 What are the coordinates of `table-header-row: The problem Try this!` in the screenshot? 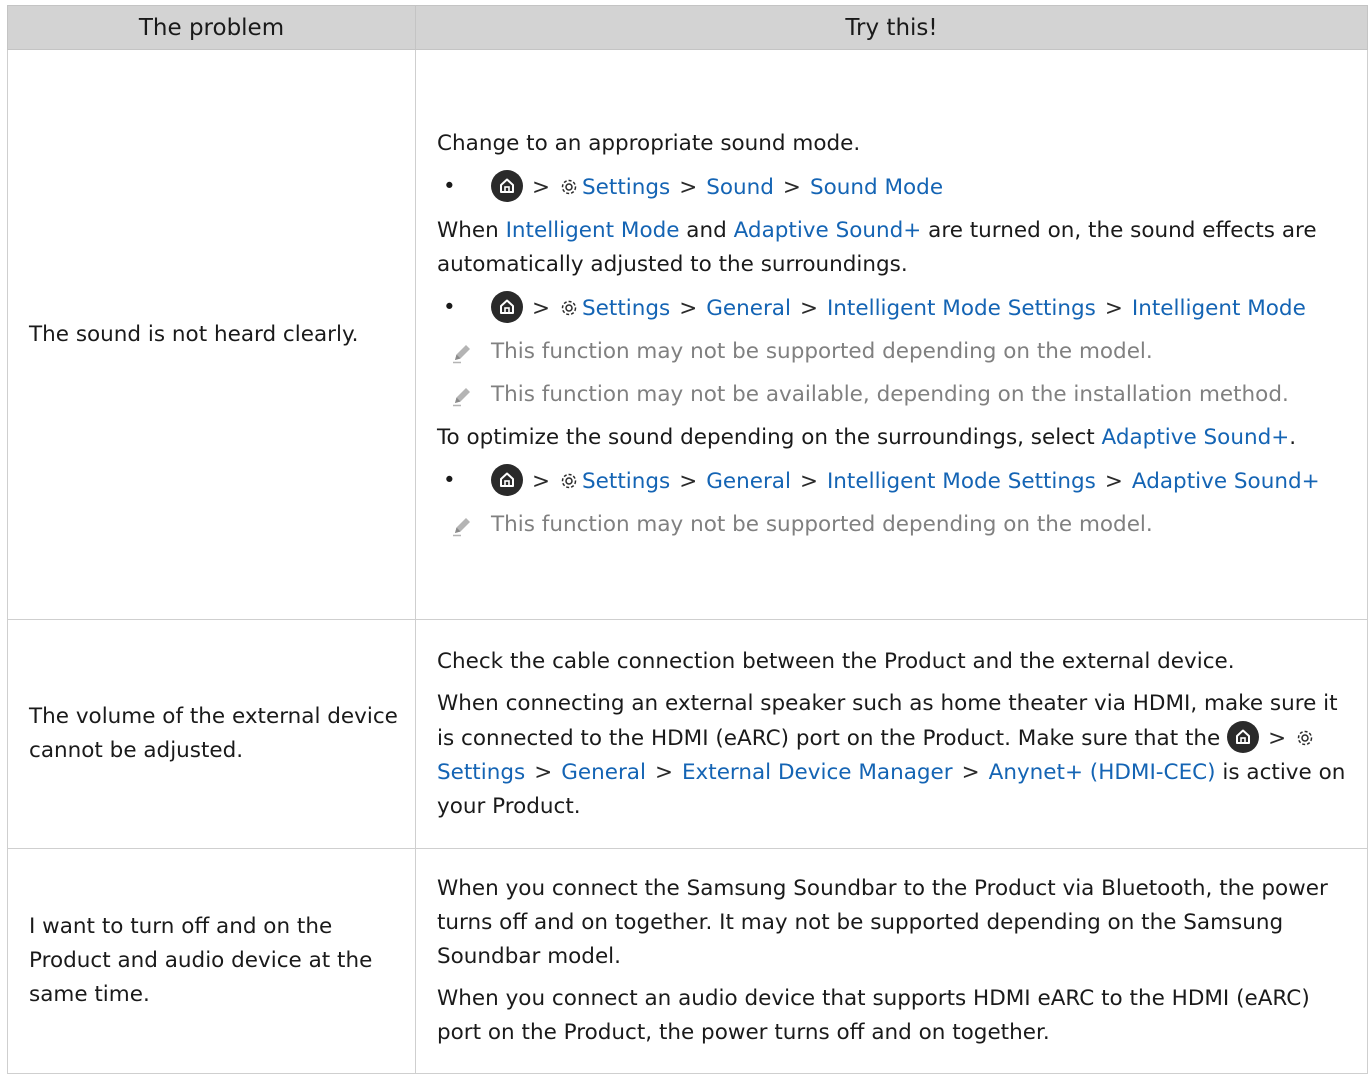 It's located at (687, 27).